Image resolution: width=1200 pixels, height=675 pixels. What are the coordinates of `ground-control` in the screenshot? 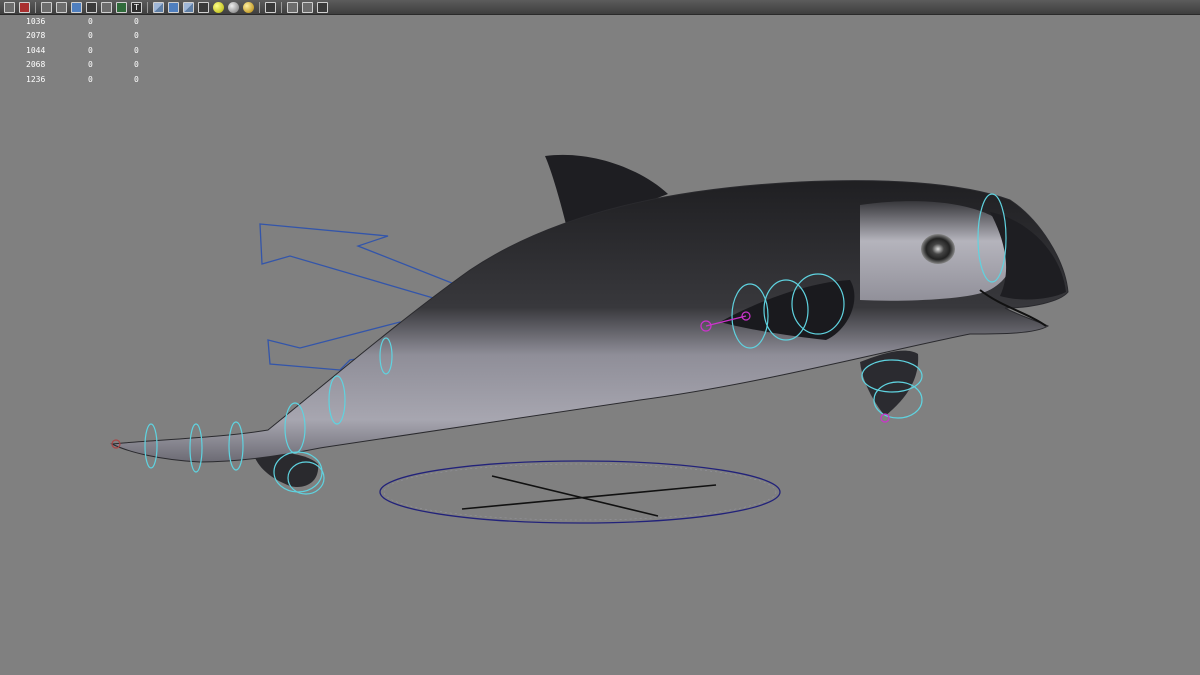 It's located at (580, 492).